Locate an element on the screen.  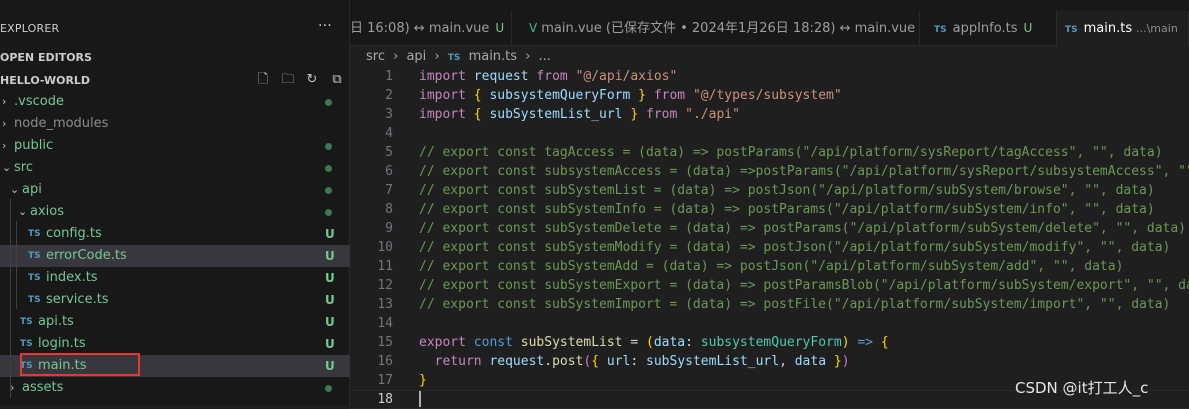
collapse-all-icon: ⧉ is located at coordinates (337, 80).